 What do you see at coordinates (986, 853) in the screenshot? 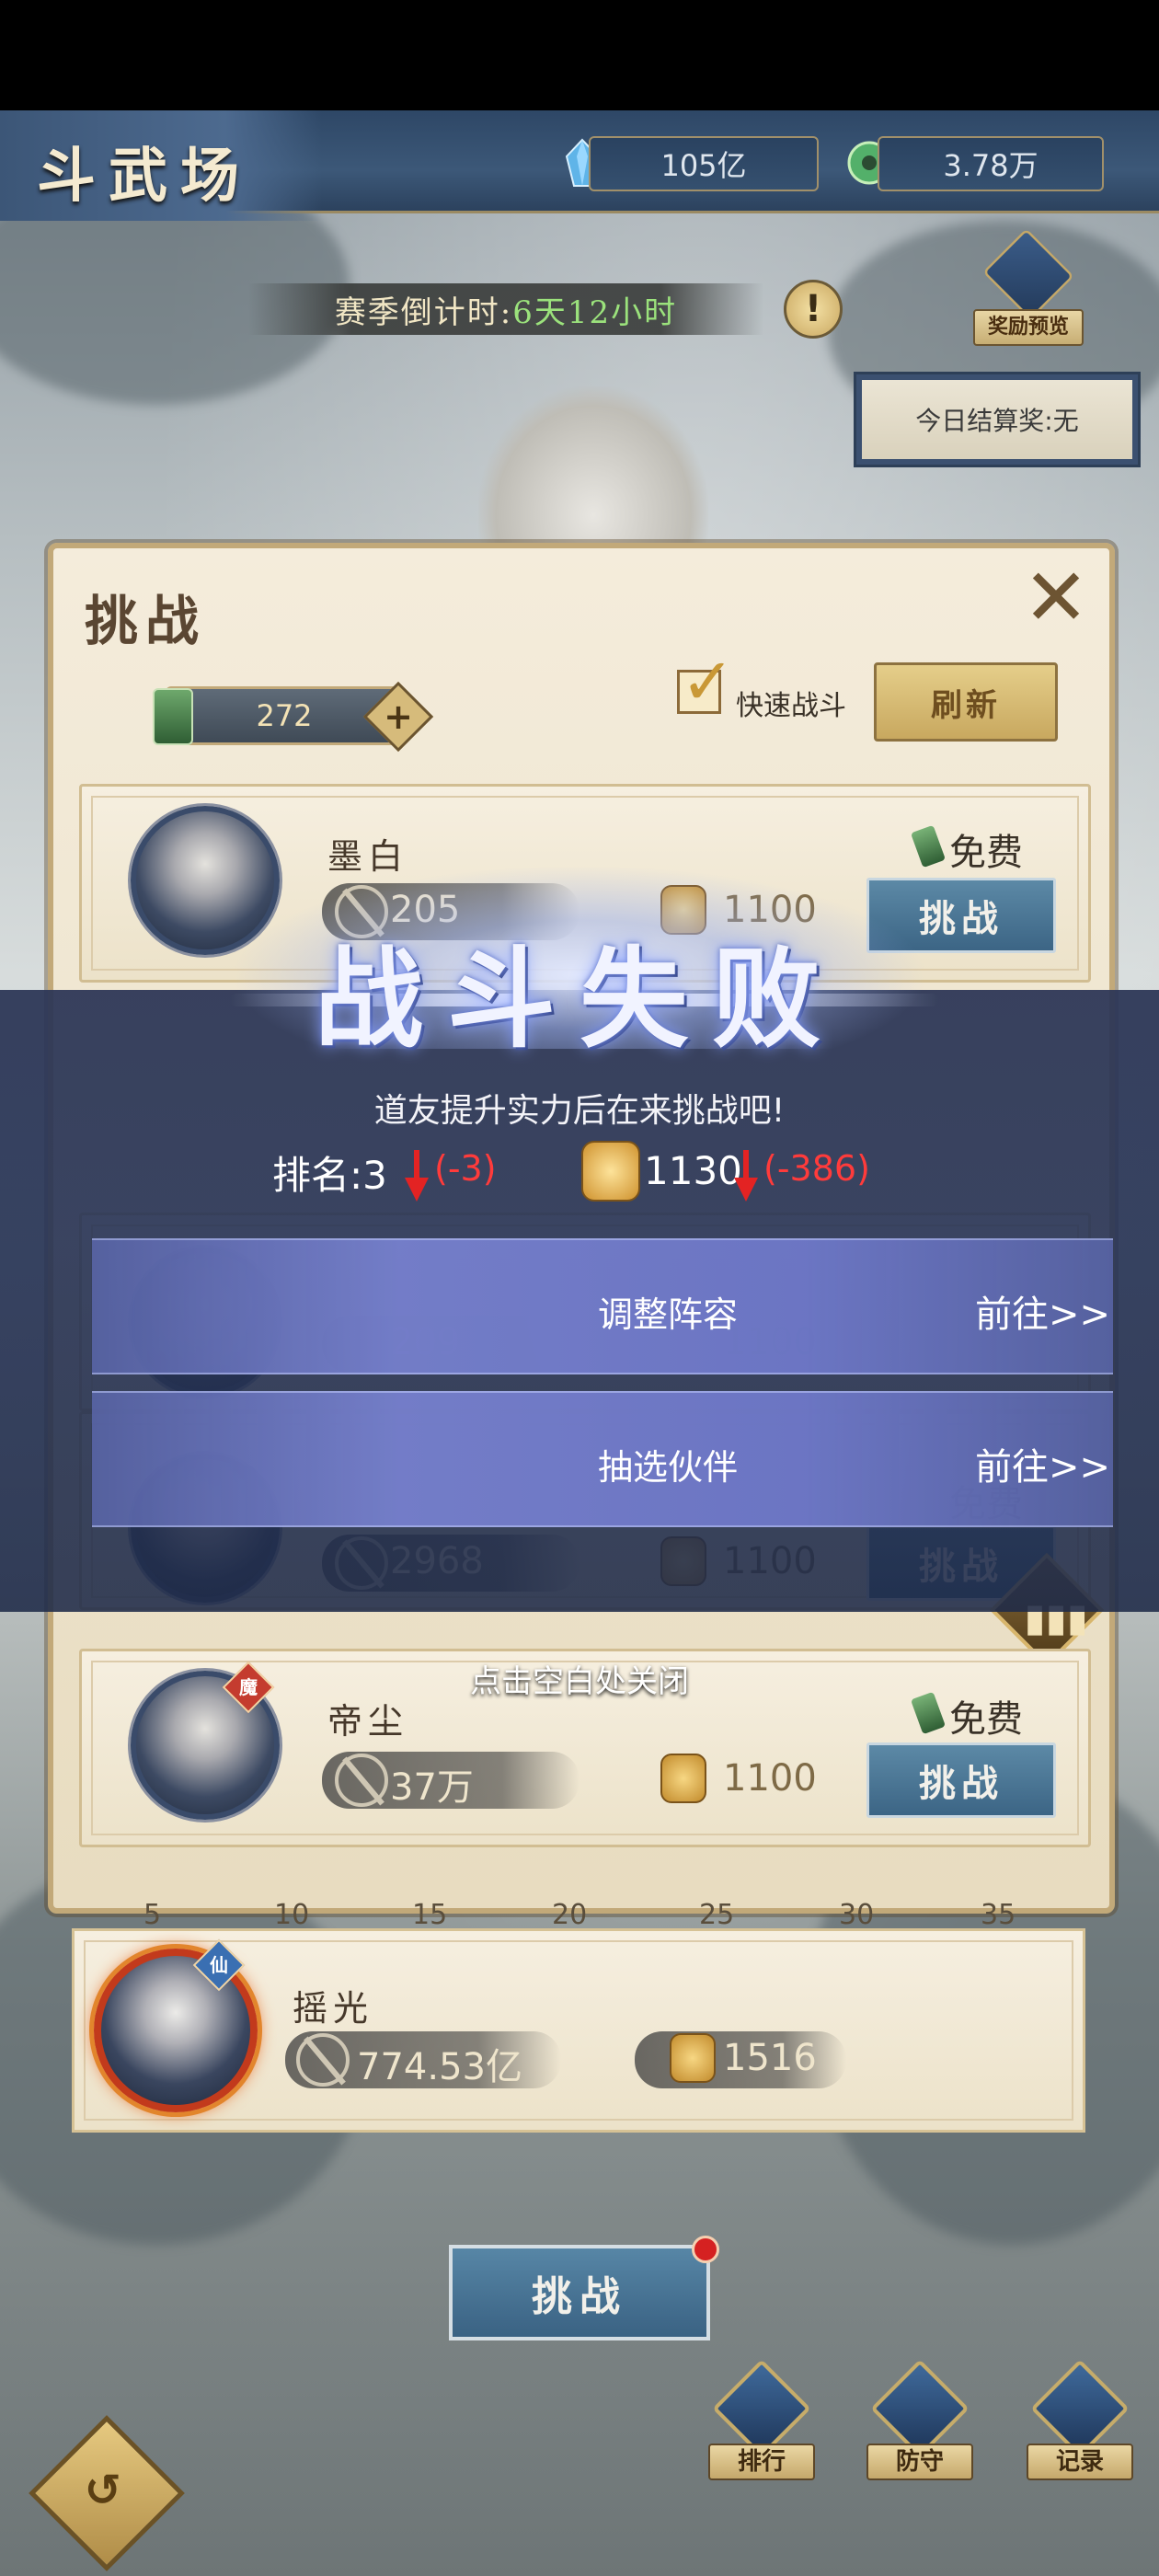
I see `challenge-cost: 免费` at bounding box center [986, 853].